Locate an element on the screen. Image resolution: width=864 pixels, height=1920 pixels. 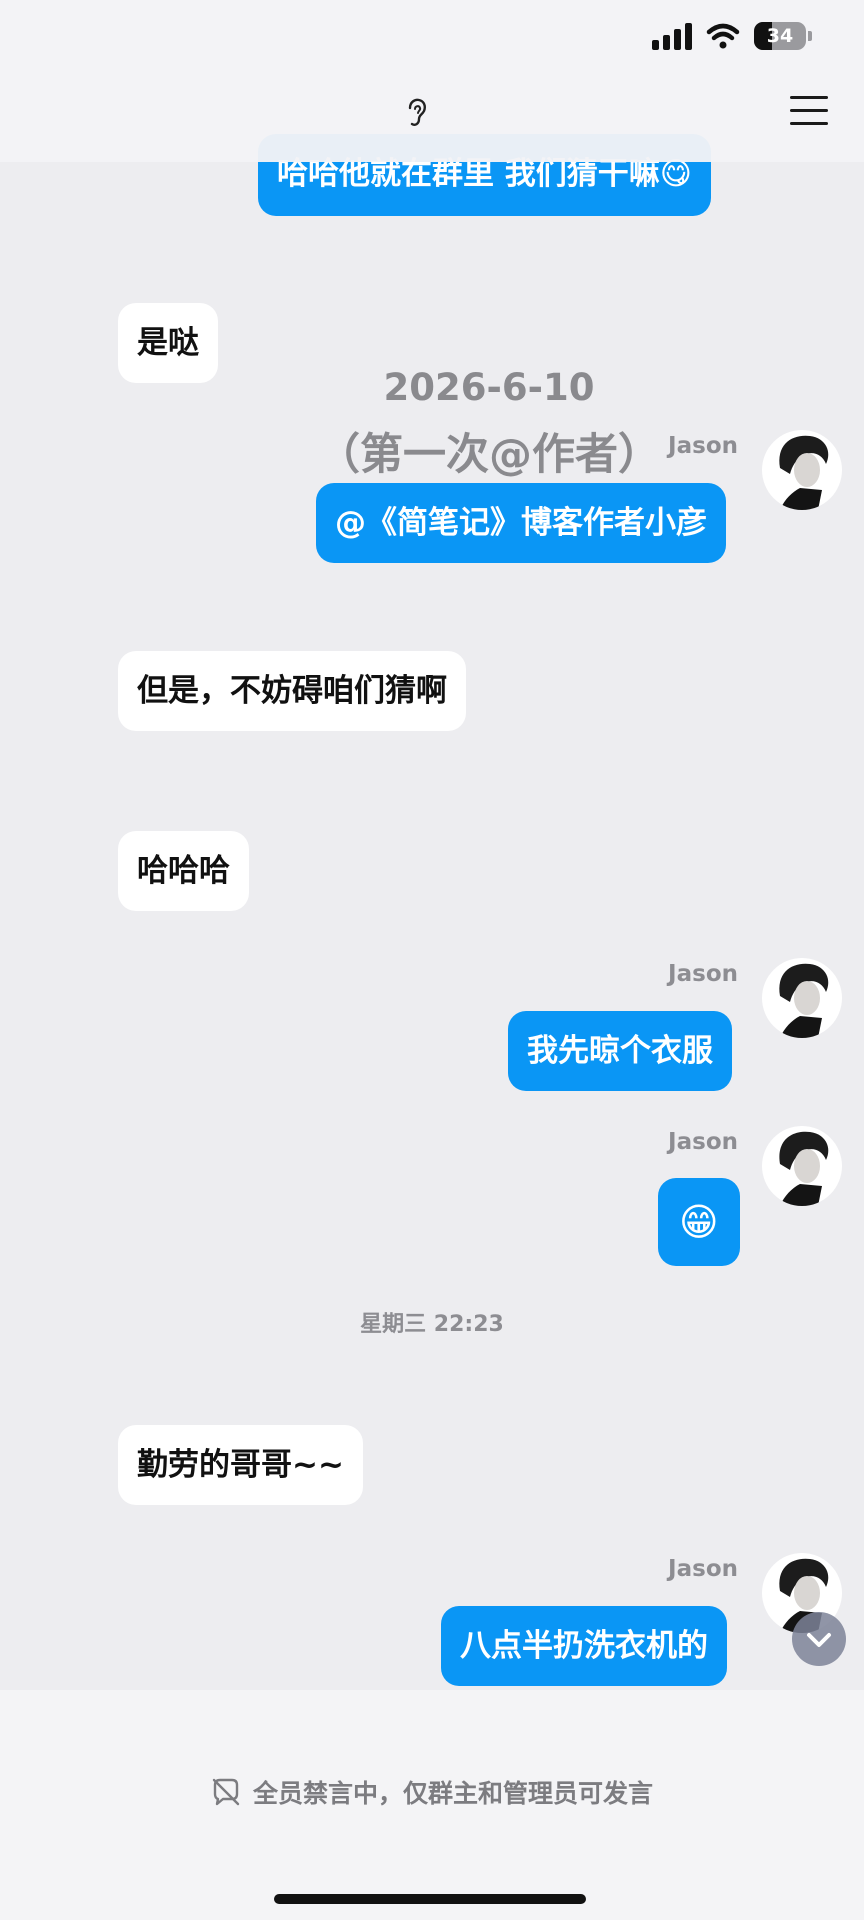
footer-muted-bar: 全员禁言中，仅群主和管理员可发言 is located at coordinates (432, 1805).